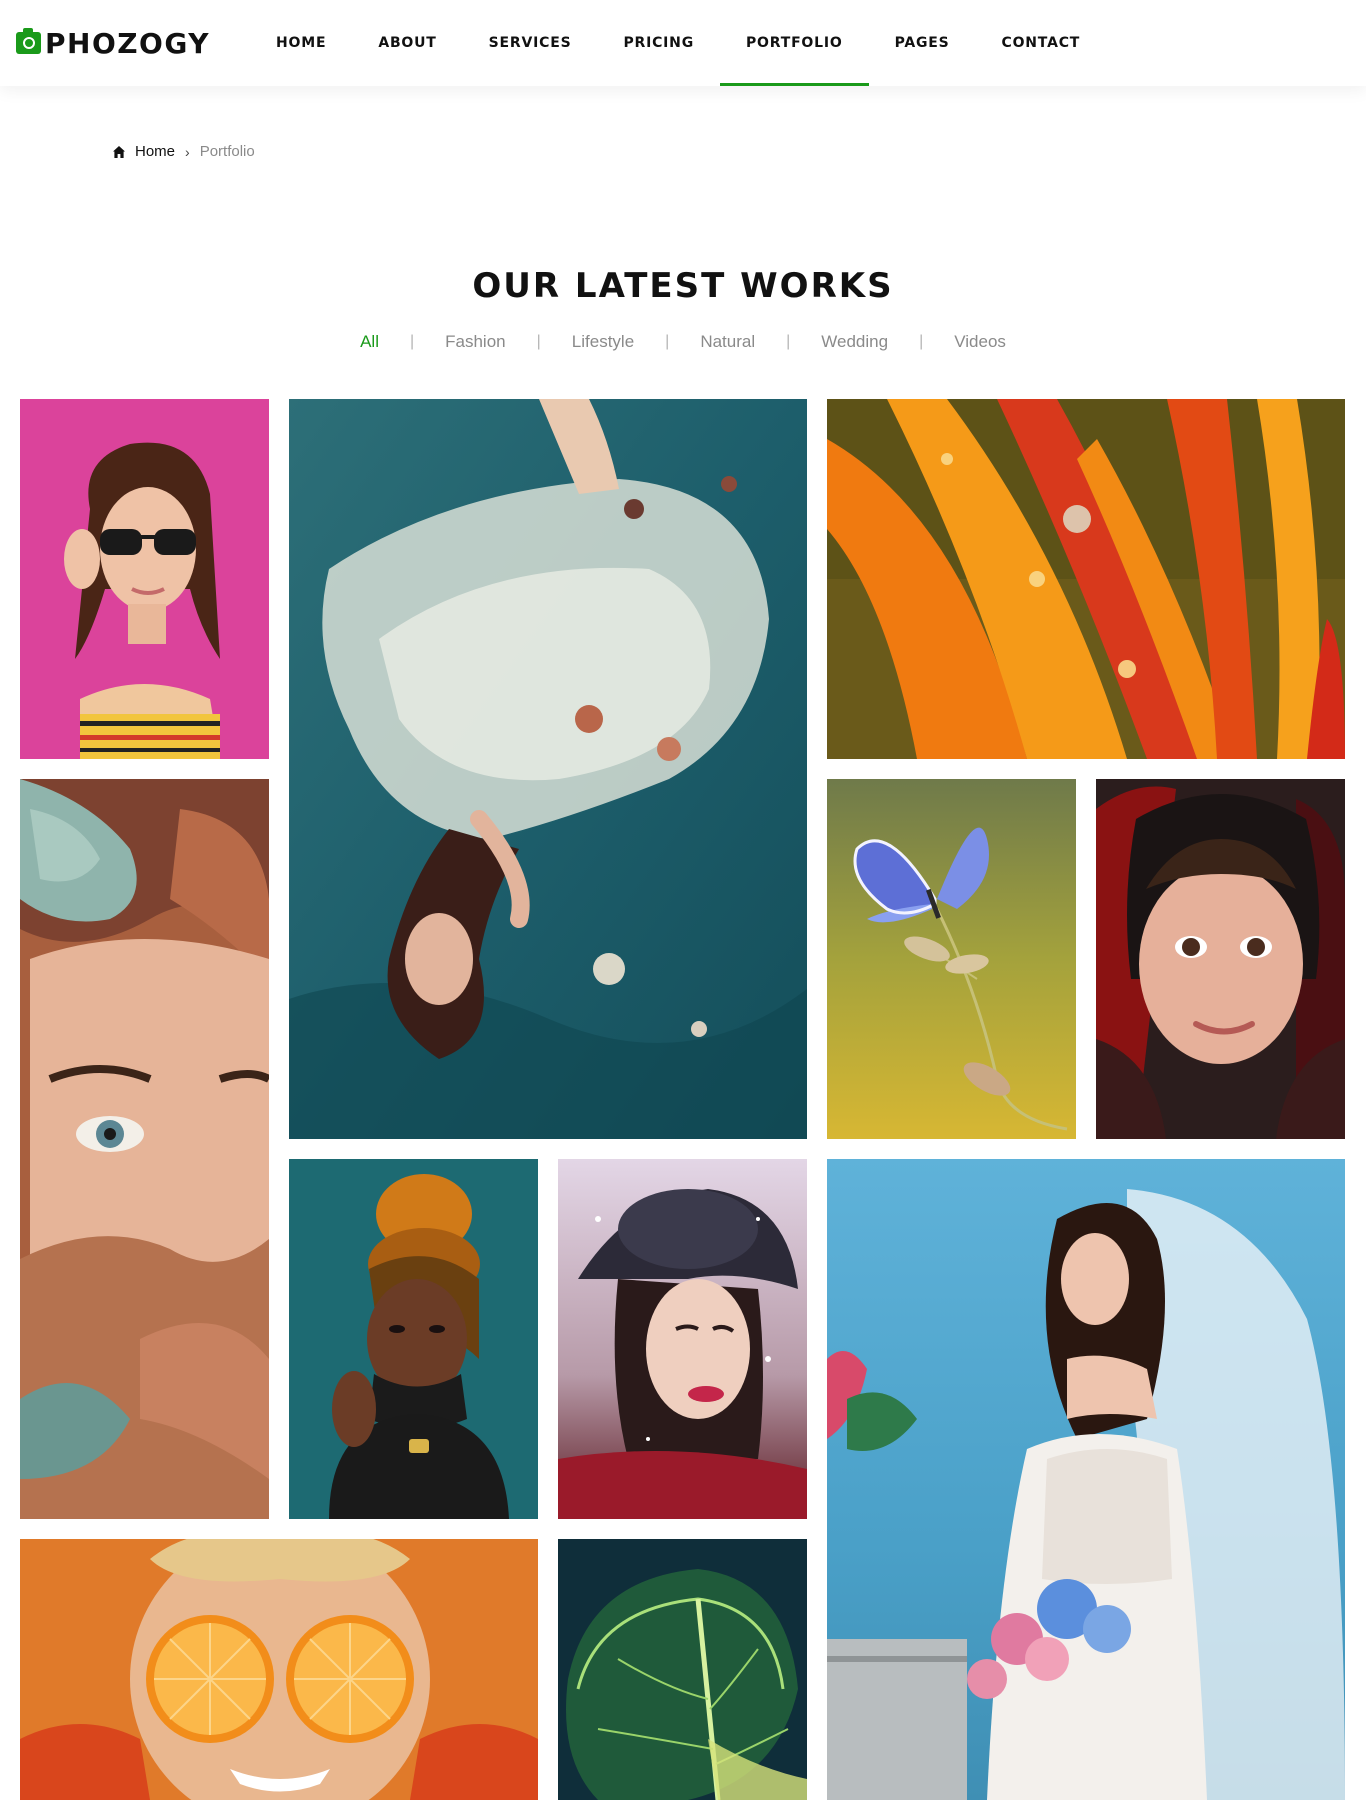 The width and height of the screenshot is (1366, 1800). Describe the element at coordinates (28, 41) in the screenshot. I see `camera-icon` at that location.